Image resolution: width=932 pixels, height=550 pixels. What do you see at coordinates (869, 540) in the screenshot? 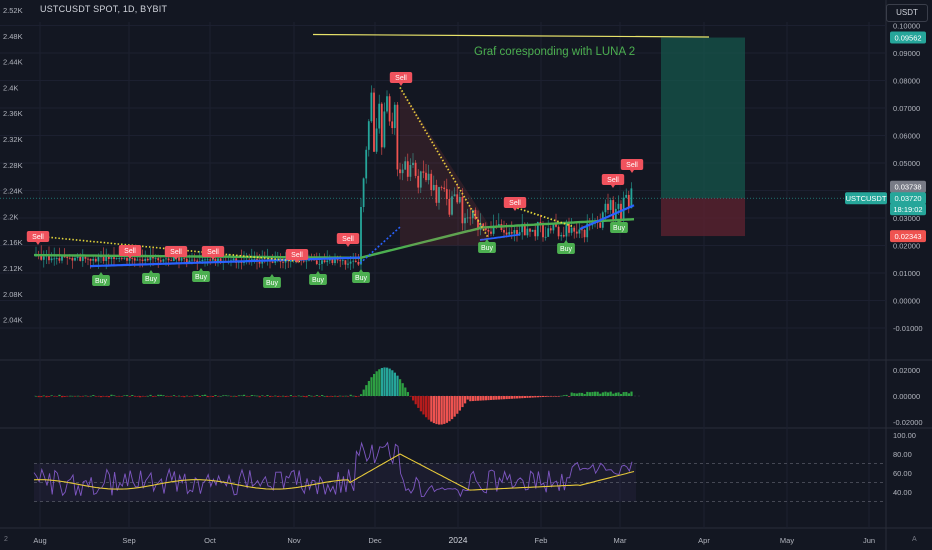
I see `time-axis-label: Jun` at bounding box center [869, 540].